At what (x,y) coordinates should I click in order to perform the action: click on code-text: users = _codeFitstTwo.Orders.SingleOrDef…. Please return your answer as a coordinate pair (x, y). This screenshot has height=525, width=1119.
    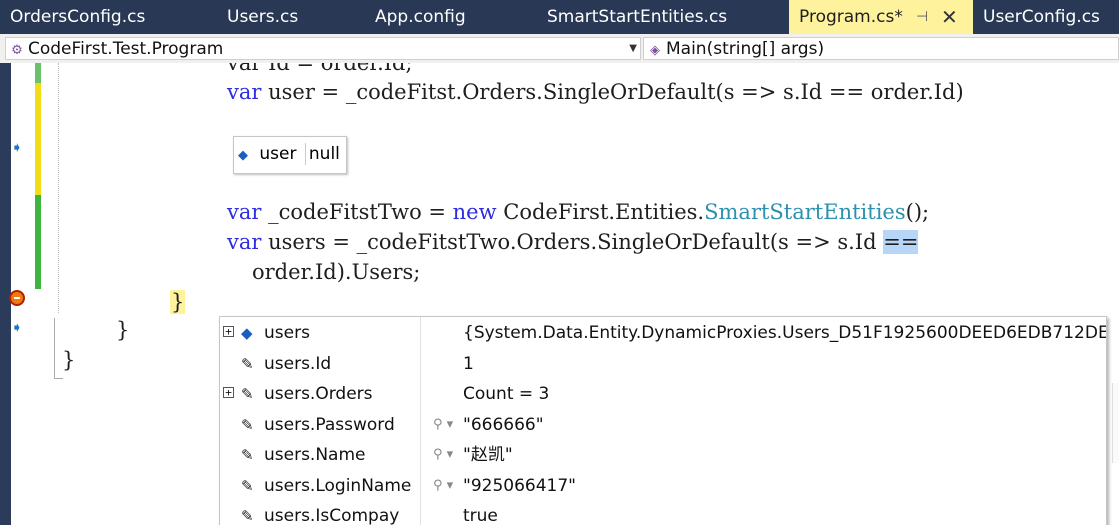
    Looking at the image, I should click on (572, 242).